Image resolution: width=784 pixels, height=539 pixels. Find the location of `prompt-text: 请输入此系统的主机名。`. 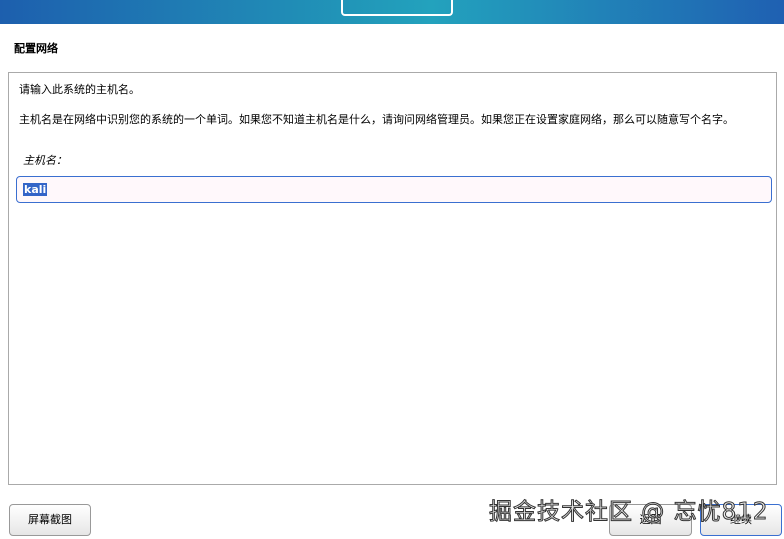

prompt-text: 请输入此系统的主机名。 is located at coordinates (79, 89).